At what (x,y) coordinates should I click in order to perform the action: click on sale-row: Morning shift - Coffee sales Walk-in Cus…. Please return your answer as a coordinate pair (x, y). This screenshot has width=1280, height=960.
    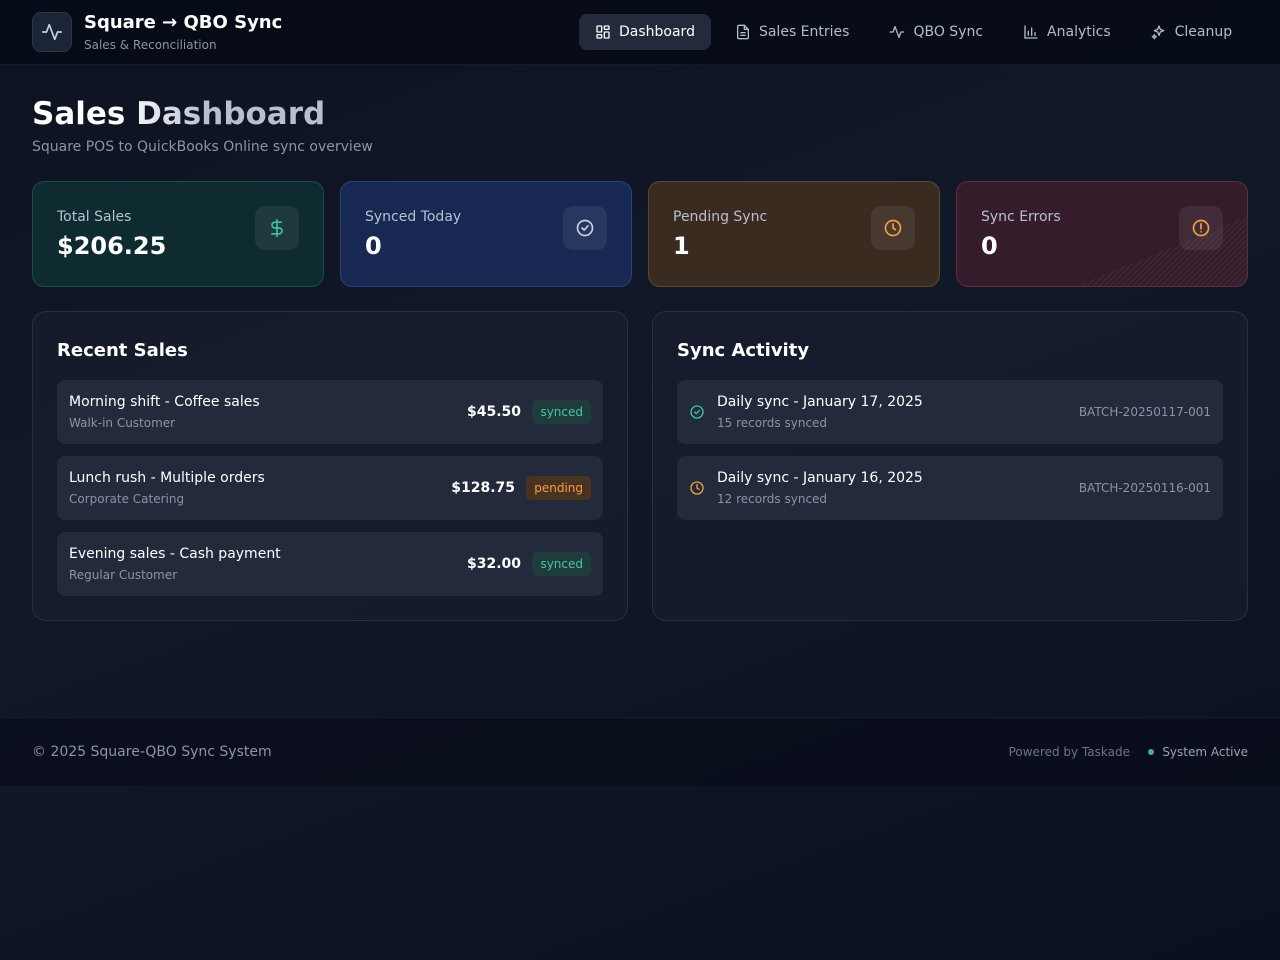
    Looking at the image, I should click on (330, 412).